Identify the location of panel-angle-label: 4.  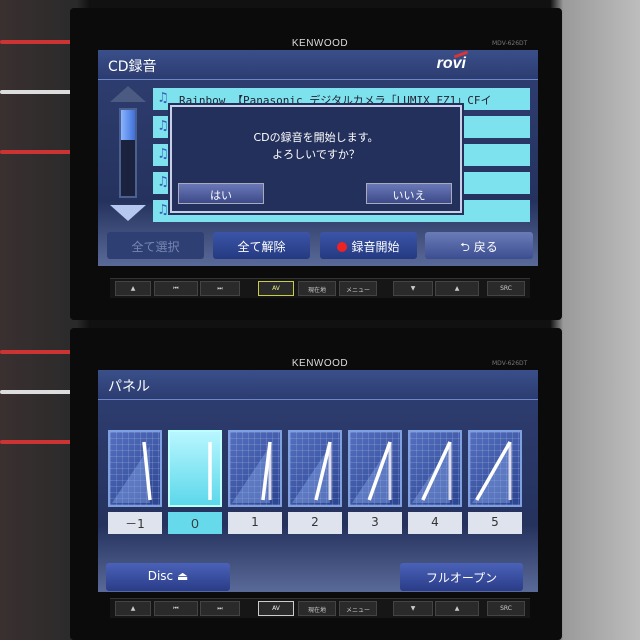
(435, 523).